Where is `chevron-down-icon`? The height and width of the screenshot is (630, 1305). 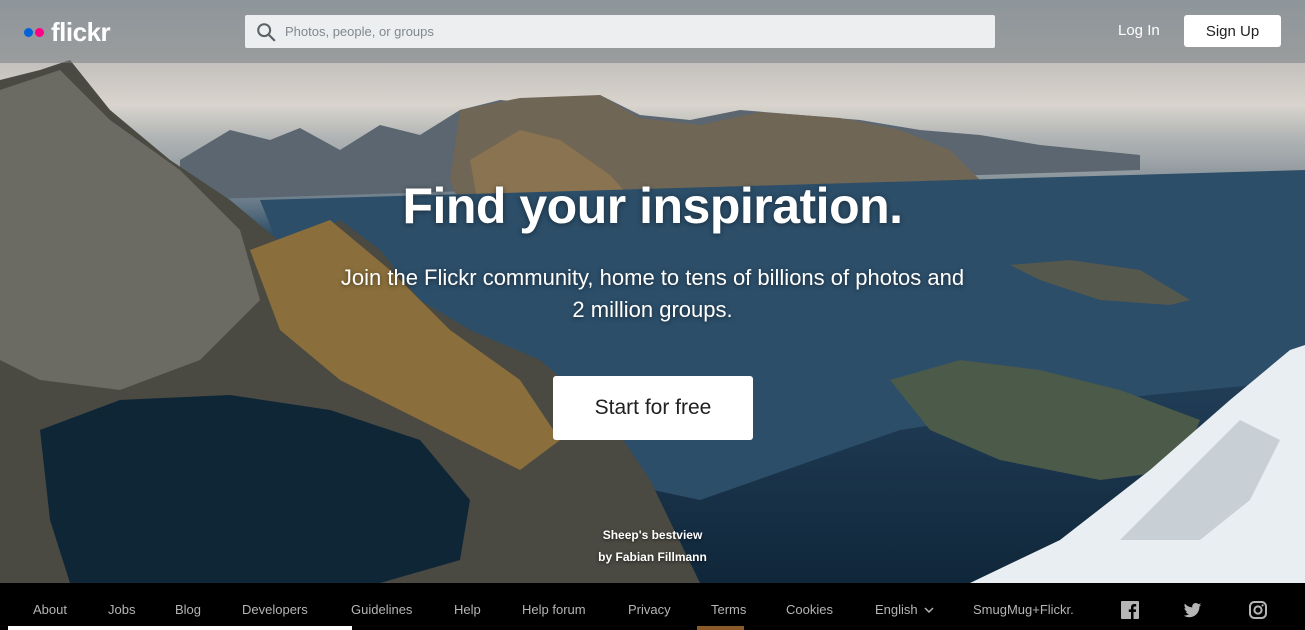
chevron-down-icon is located at coordinates (929, 610).